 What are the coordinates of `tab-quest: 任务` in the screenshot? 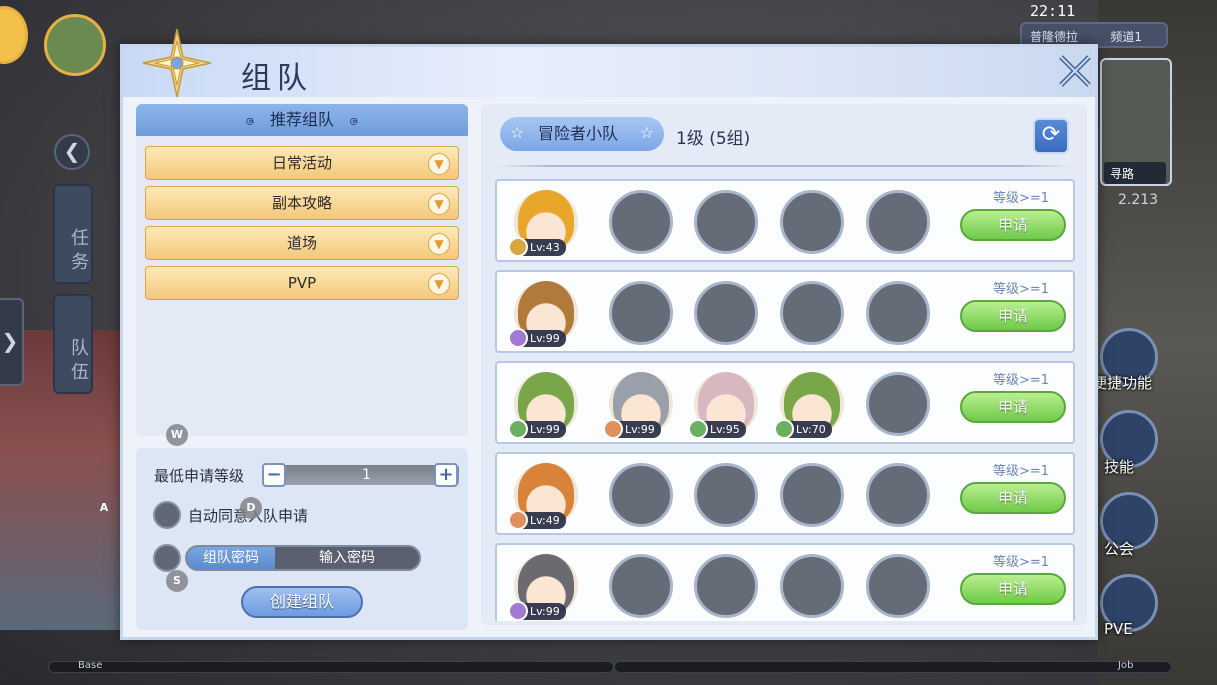 It's located at (73, 234).